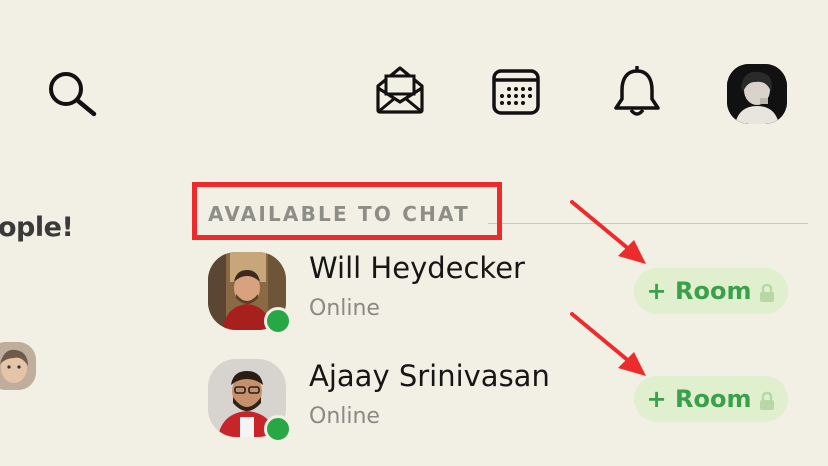 The image size is (828, 466). What do you see at coordinates (400, 90) in the screenshot?
I see `envelope-open-icon` at bounding box center [400, 90].